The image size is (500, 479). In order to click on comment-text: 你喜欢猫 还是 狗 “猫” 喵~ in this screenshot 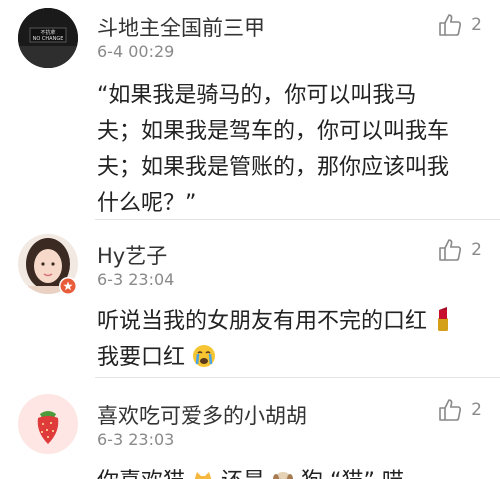, I will do `click(292, 471)`.